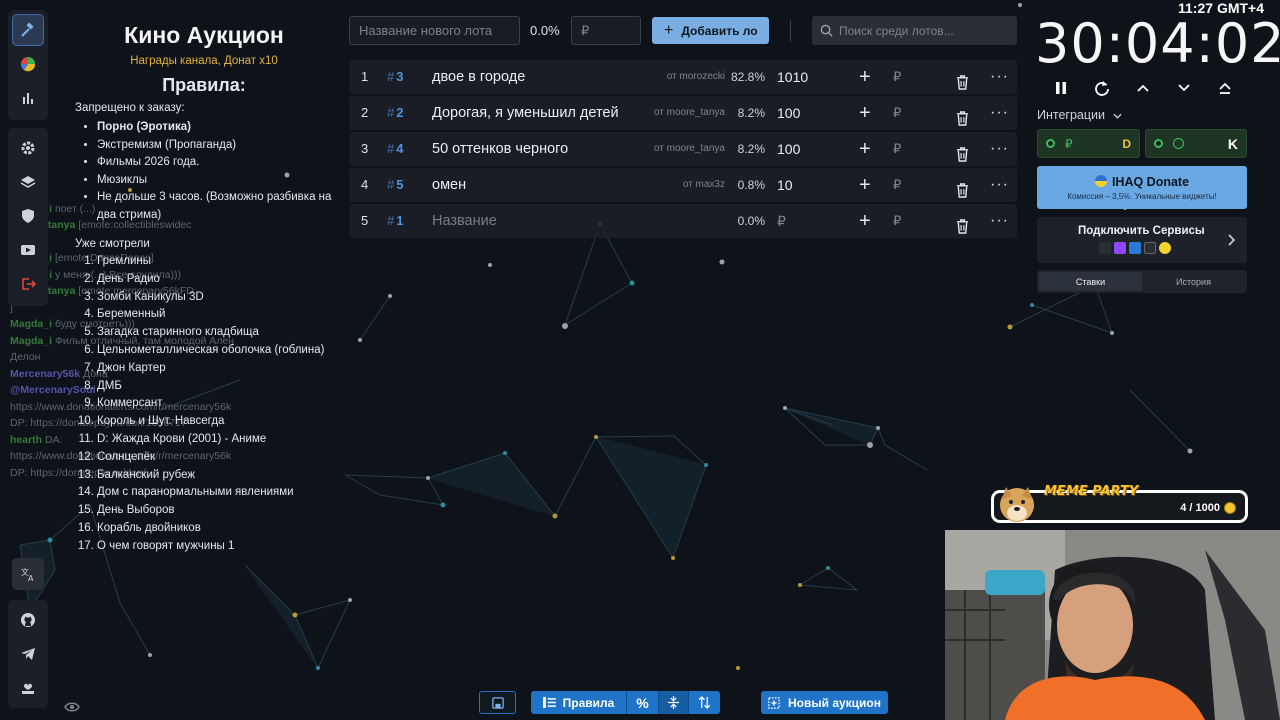 This screenshot has width=1280, height=720. I want to click on forbidden-item: Порно (Эротика), so click(216, 128).